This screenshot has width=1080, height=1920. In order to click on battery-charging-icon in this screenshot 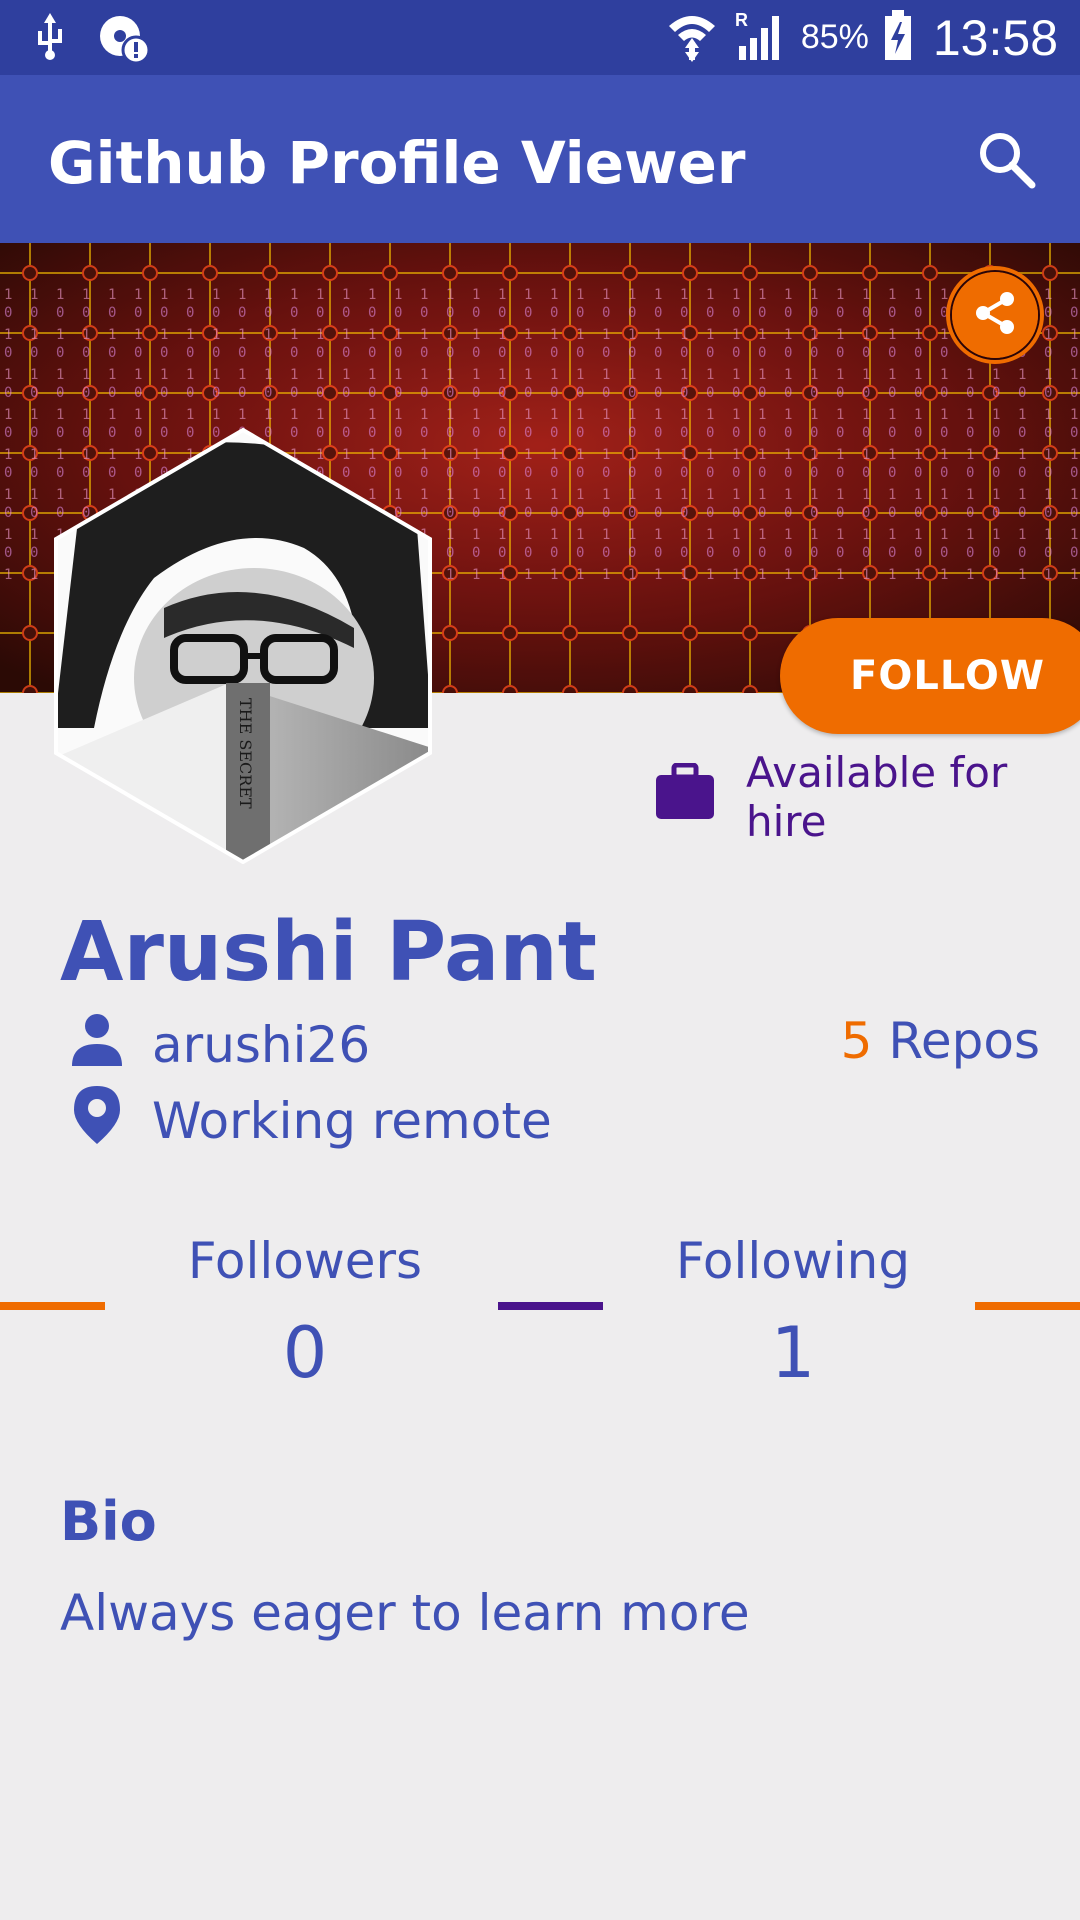, I will do `click(898, 37)`.